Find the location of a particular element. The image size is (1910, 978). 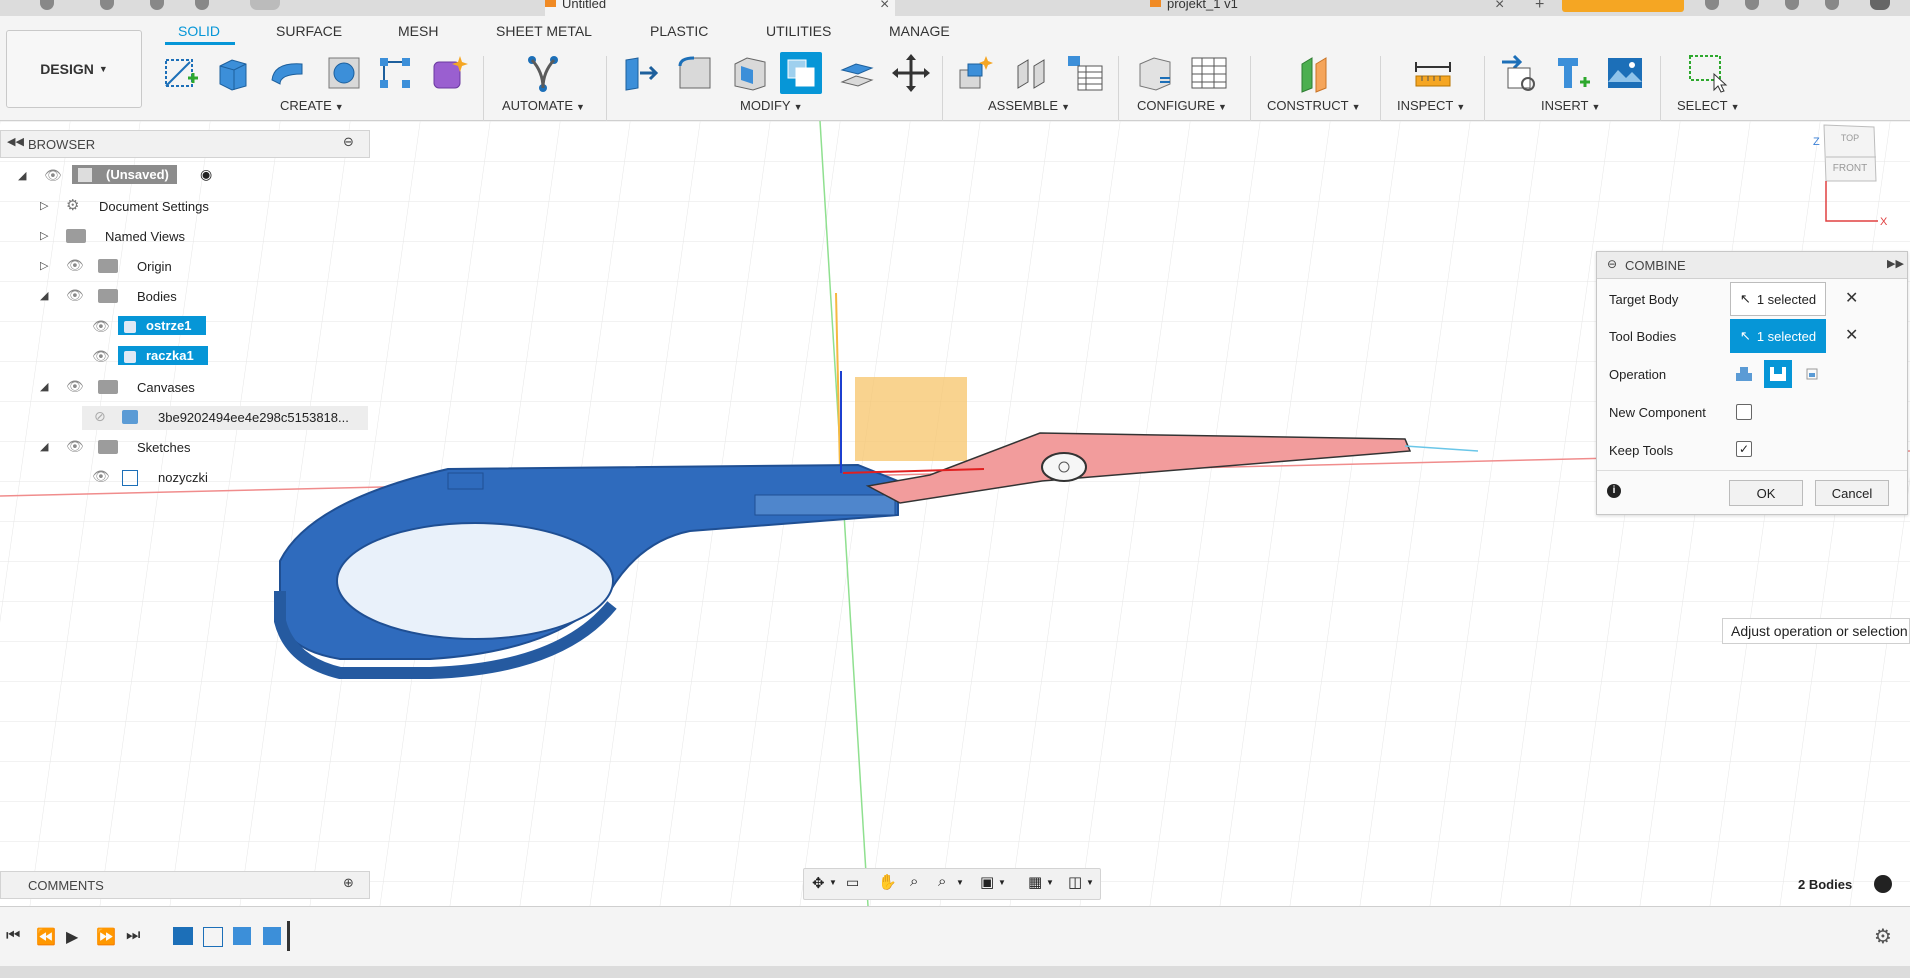

browser-item-raczka1: 👁 raczka1 is located at coordinates (185, 358).